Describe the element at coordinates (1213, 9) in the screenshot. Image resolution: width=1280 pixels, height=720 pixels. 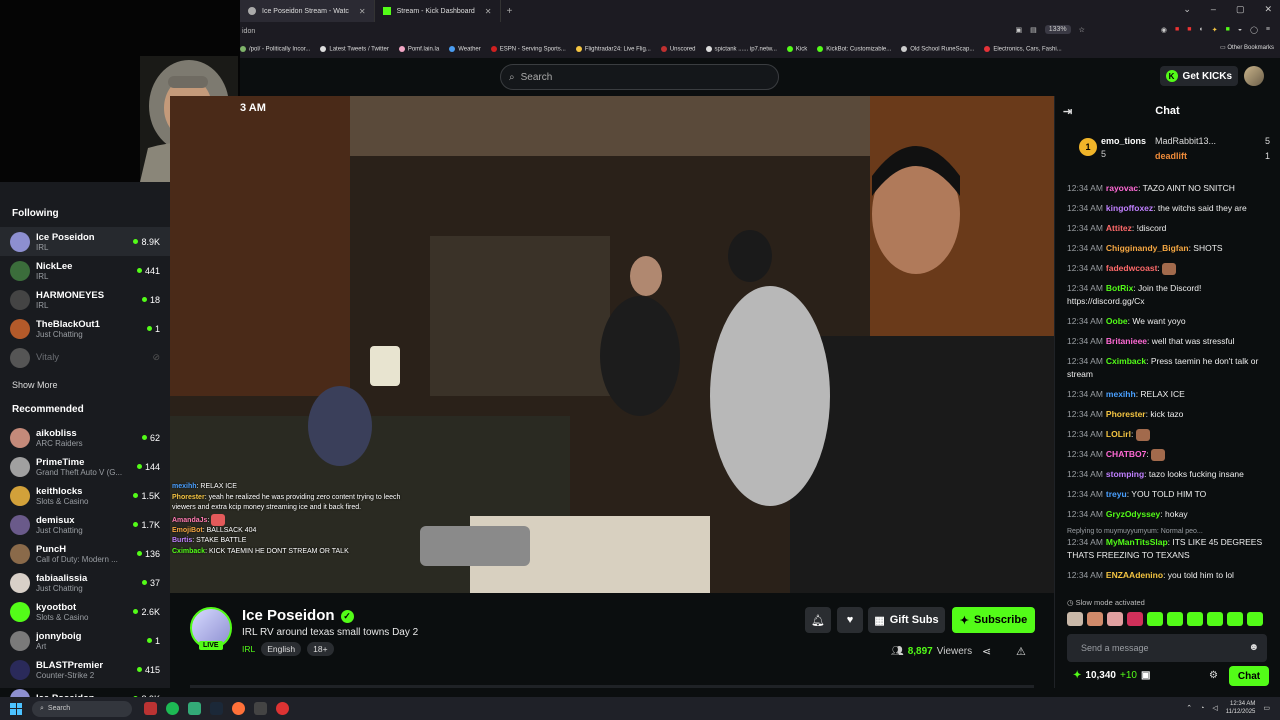
I see `minimize-icon: –` at that location.